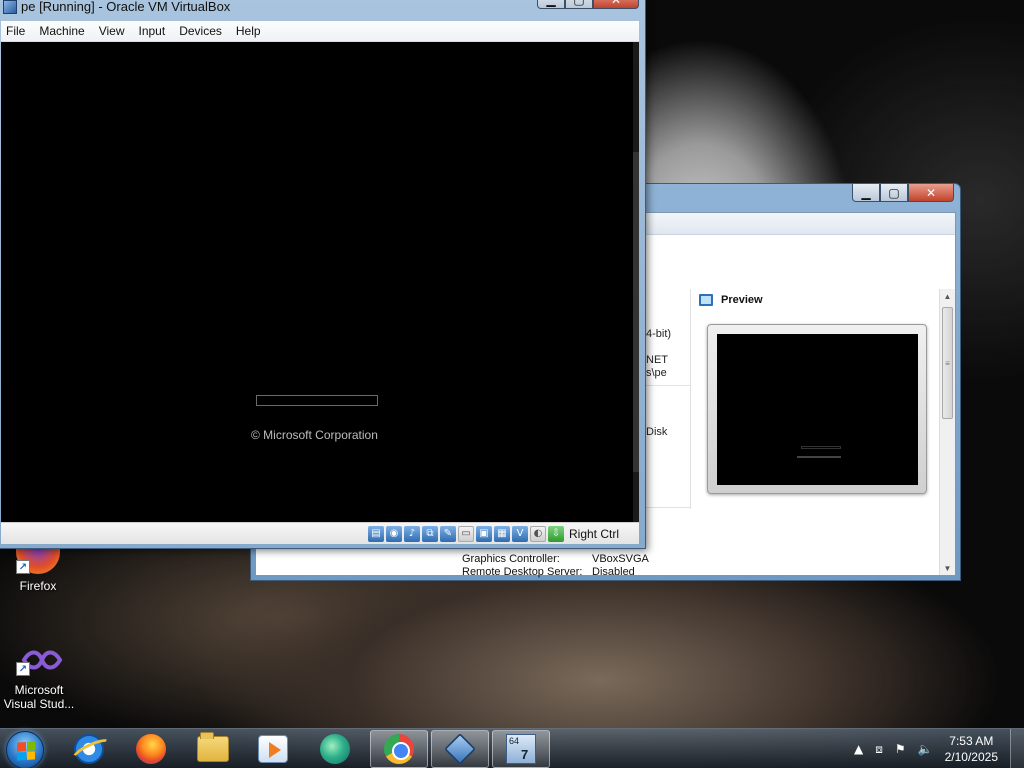 The image size is (1024, 768). Describe the element at coordinates (483, 533) in the screenshot. I see `display-icon: ▣` at that location.